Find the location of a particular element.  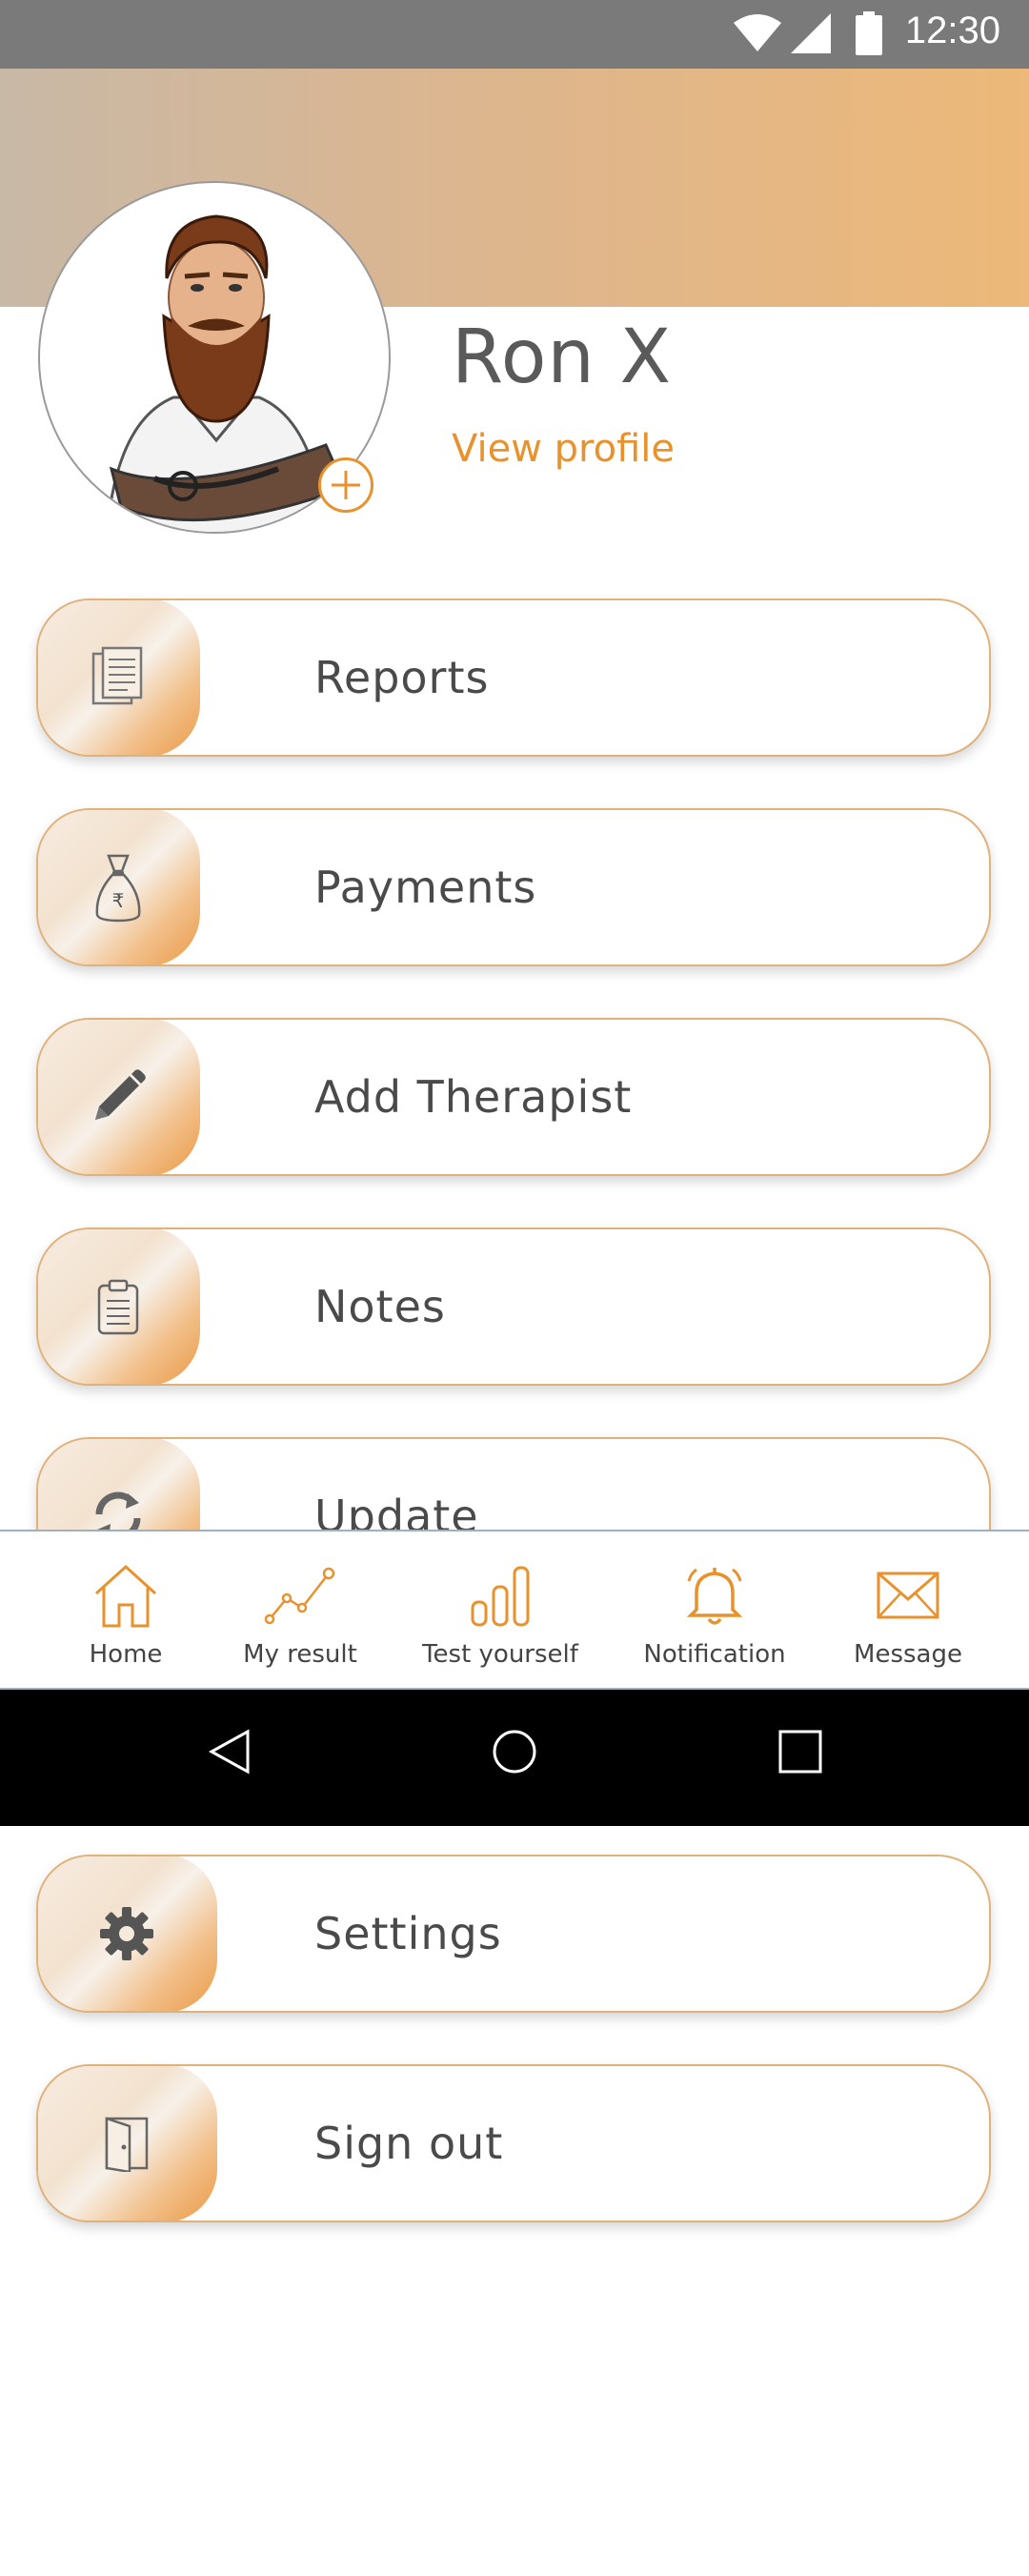

status-time: 12:30 is located at coordinates (952, 30).